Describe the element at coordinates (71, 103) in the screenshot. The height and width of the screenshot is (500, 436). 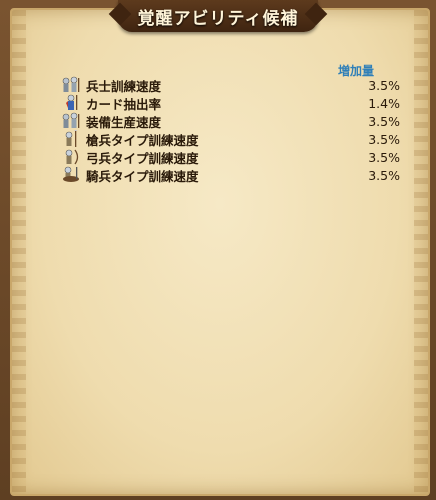
I see `card-soldier-icon` at that location.